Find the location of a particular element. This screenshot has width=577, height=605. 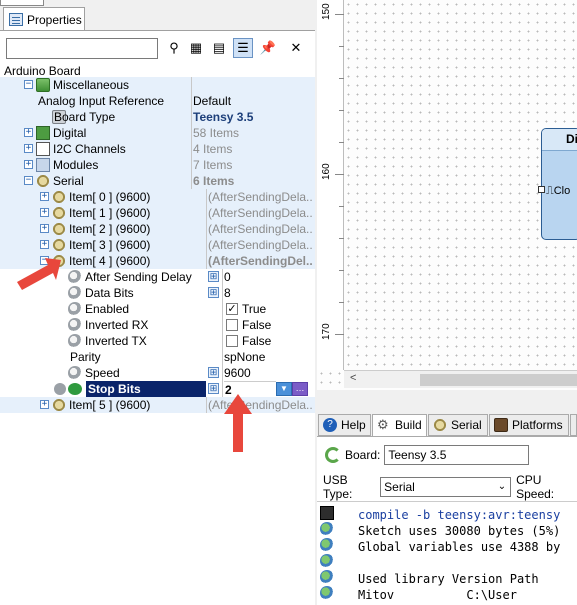

property-row: − Miscellaneous is located at coordinates (157, 85).